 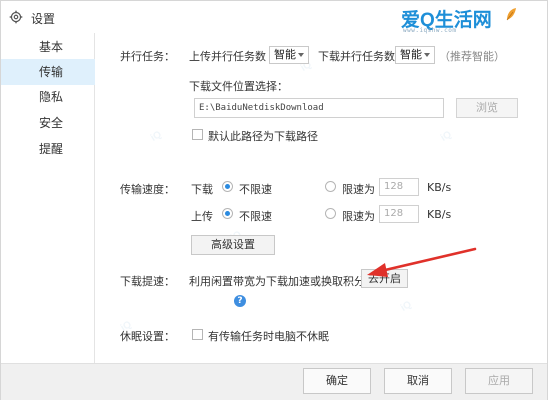 What do you see at coordinates (285, 54) in the screenshot?
I see `upload-parallel-value: 智能` at bounding box center [285, 54].